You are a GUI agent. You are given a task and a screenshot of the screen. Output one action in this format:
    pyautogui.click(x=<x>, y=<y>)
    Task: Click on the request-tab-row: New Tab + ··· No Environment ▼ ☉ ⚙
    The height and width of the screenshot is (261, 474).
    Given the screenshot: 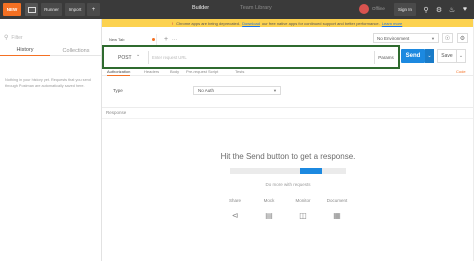 What is the action you would take?
    pyautogui.click(x=288, y=39)
    